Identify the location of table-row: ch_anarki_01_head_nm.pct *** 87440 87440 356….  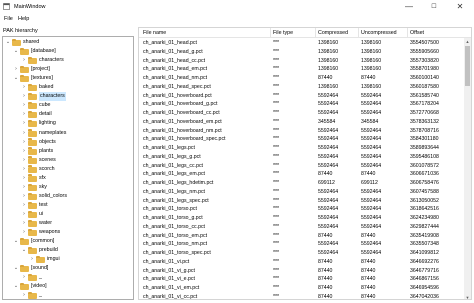
(305, 78).